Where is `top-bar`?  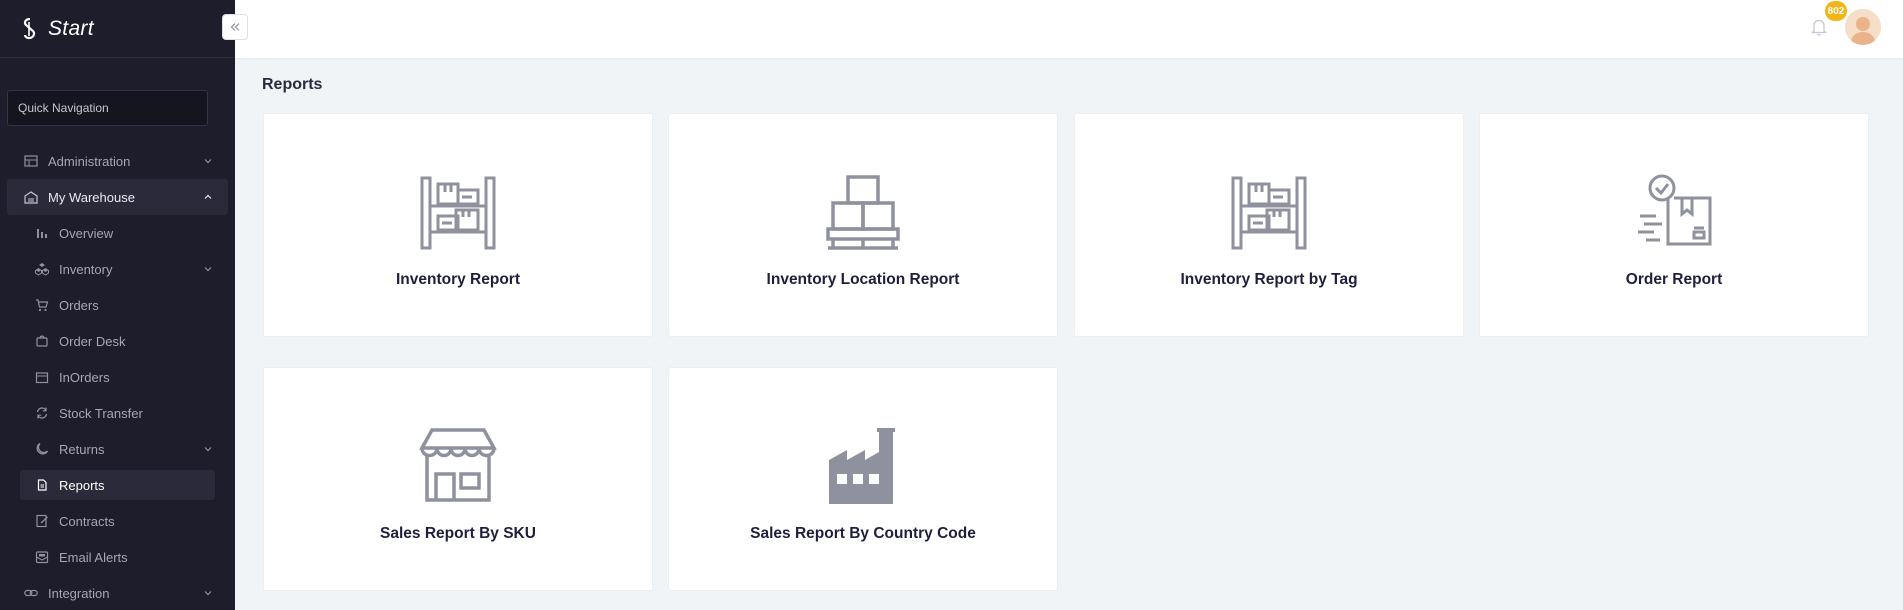
top-bar is located at coordinates (1069, 29).